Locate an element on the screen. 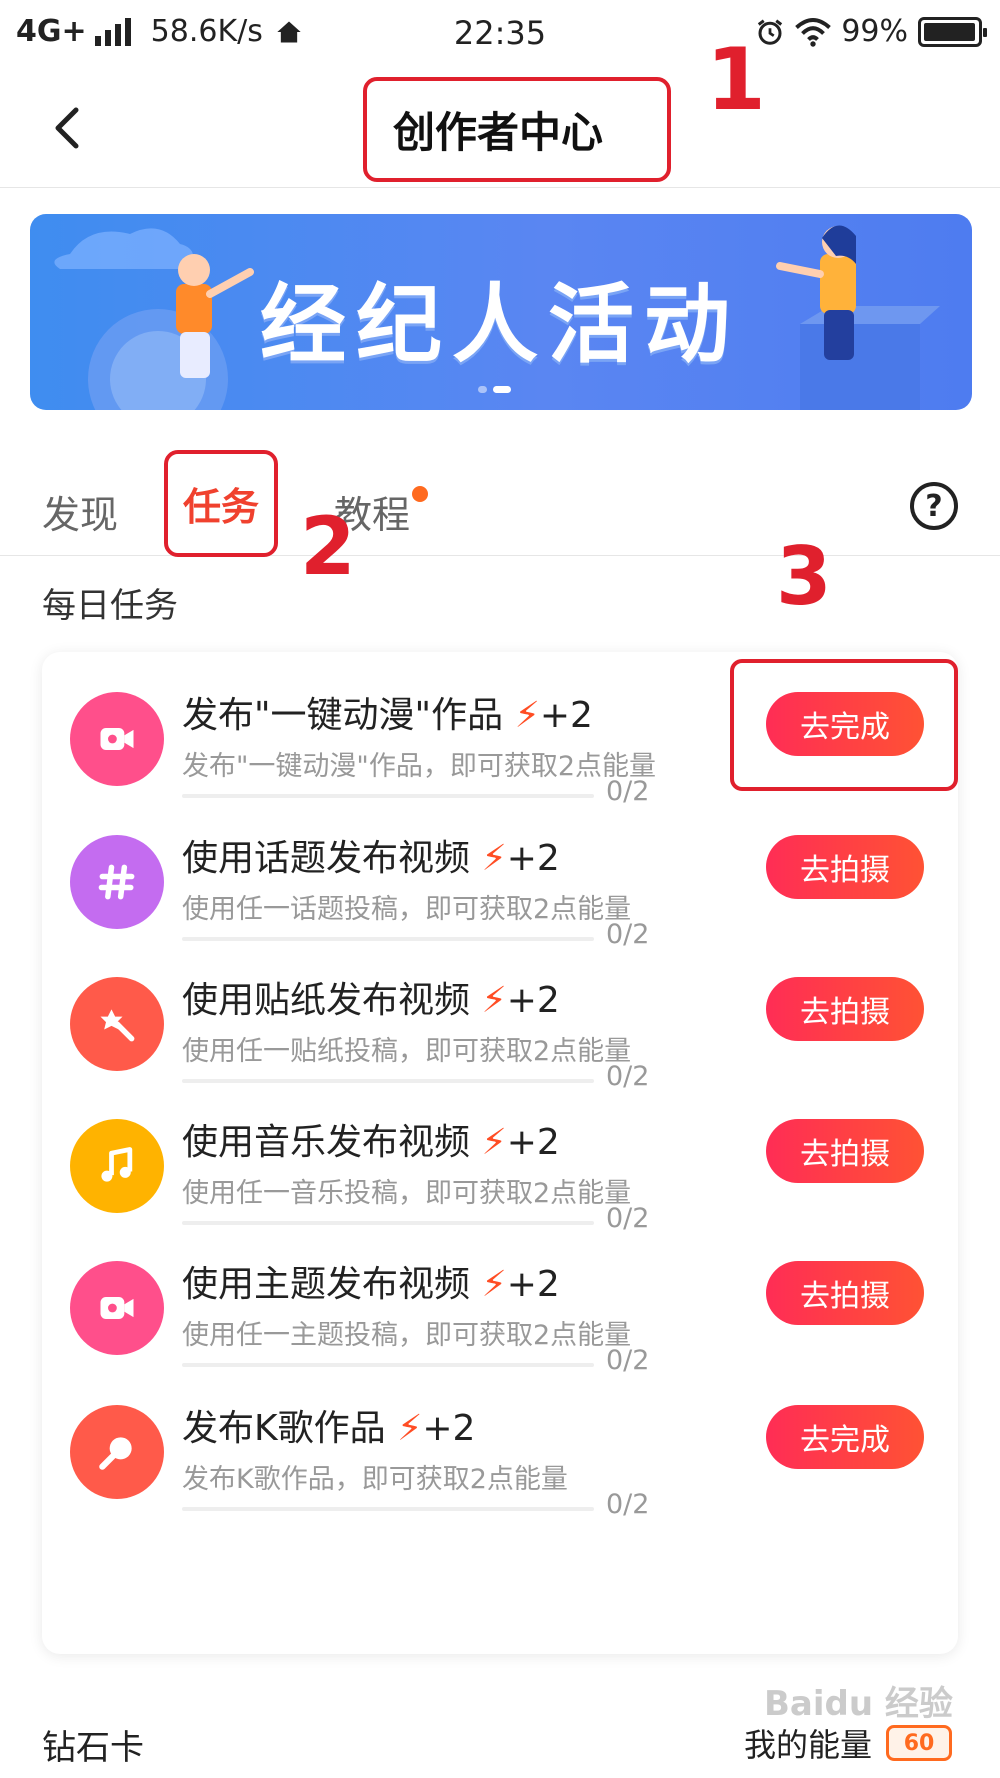 The image size is (1000, 1778). task-title-text: 使用话题发布视频 is located at coordinates (326, 858).